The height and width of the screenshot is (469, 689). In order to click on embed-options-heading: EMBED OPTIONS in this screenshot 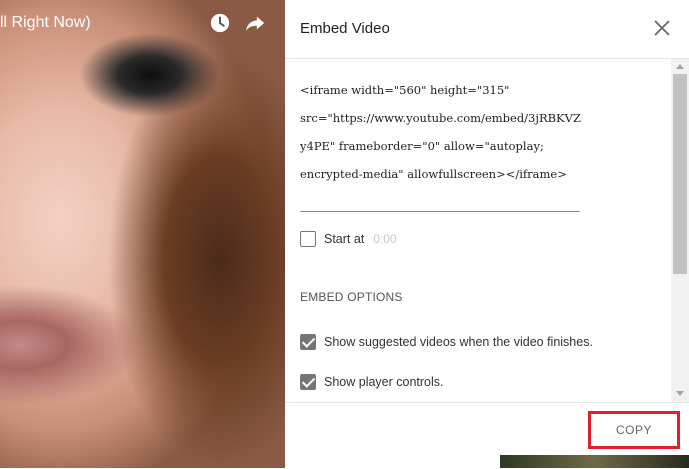, I will do `click(351, 297)`.